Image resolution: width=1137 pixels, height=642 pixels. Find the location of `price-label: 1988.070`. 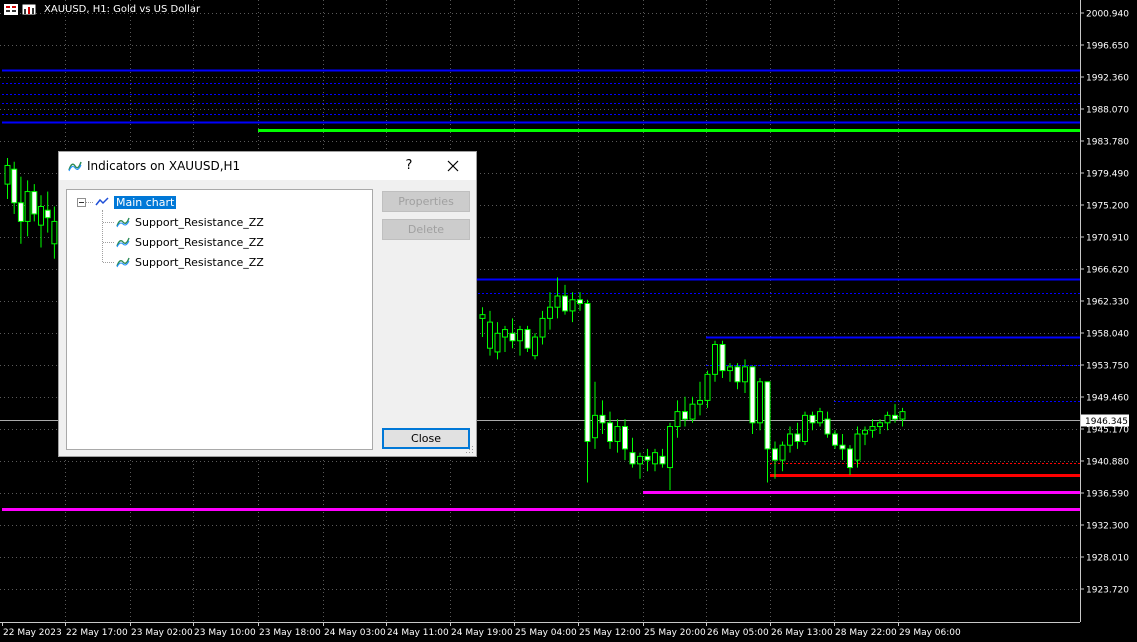

price-label: 1988.070 is located at coordinates (1107, 111).